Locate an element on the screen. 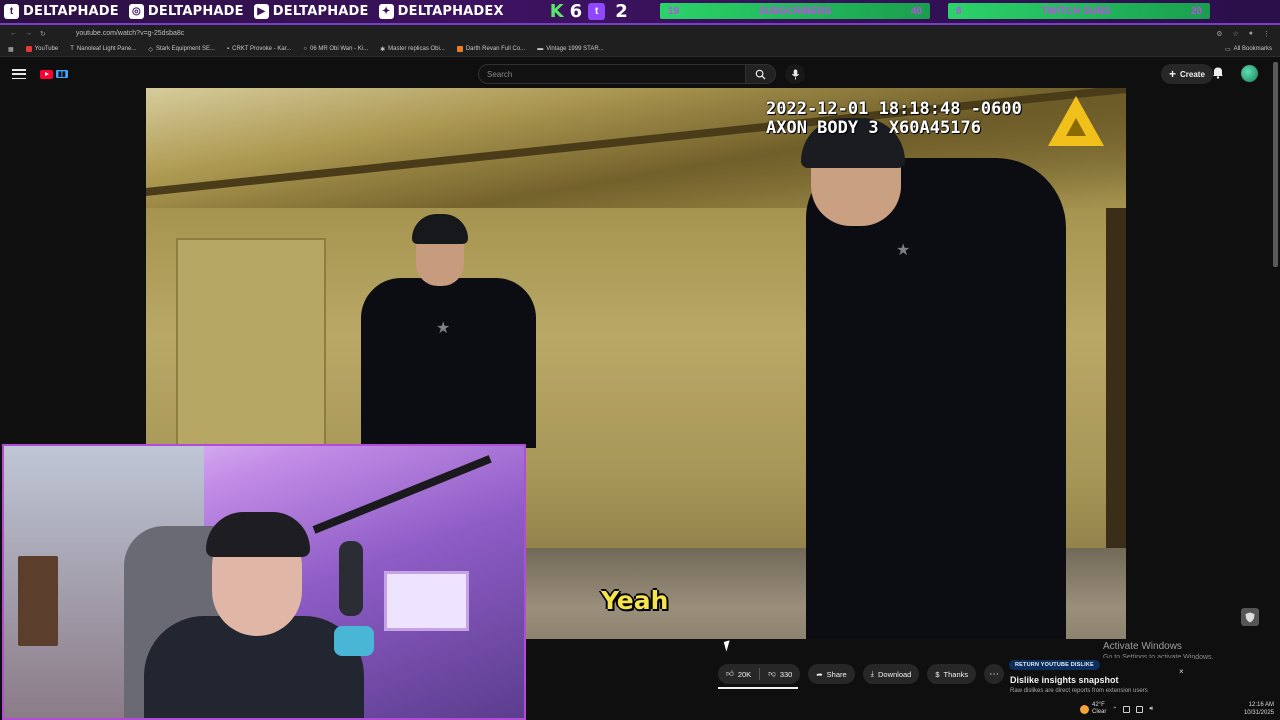  bookmark-star-icon: ☆ is located at coordinates (1235, 34).